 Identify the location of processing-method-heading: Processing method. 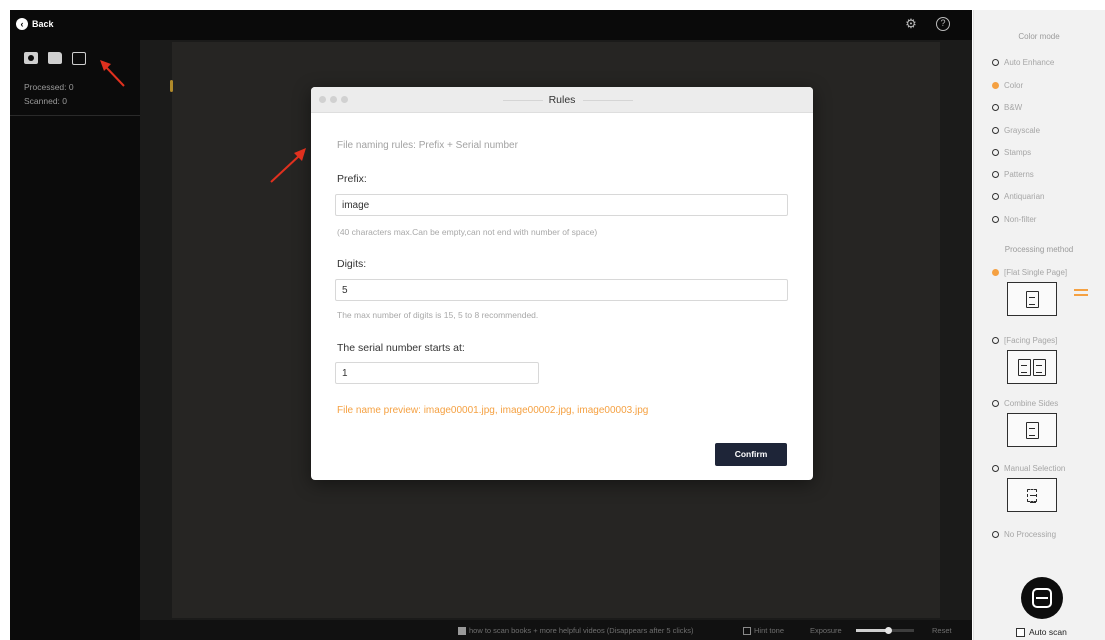
(1039, 249).